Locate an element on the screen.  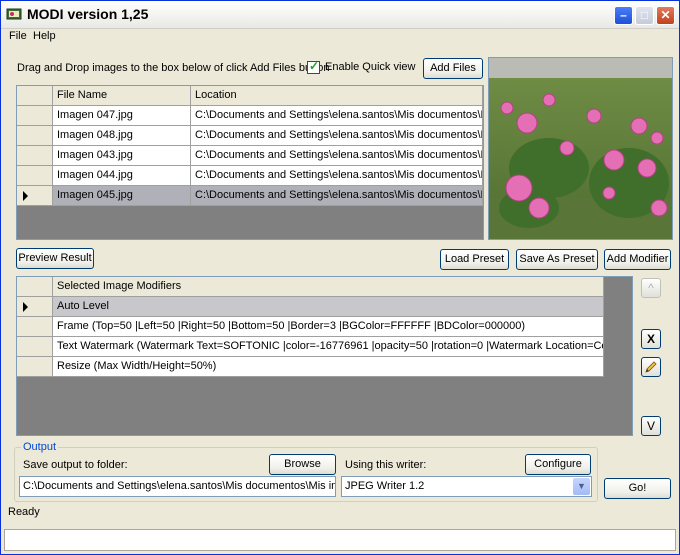
file-name-cell: Imagen 044.jpg is located at coordinates (122, 176).